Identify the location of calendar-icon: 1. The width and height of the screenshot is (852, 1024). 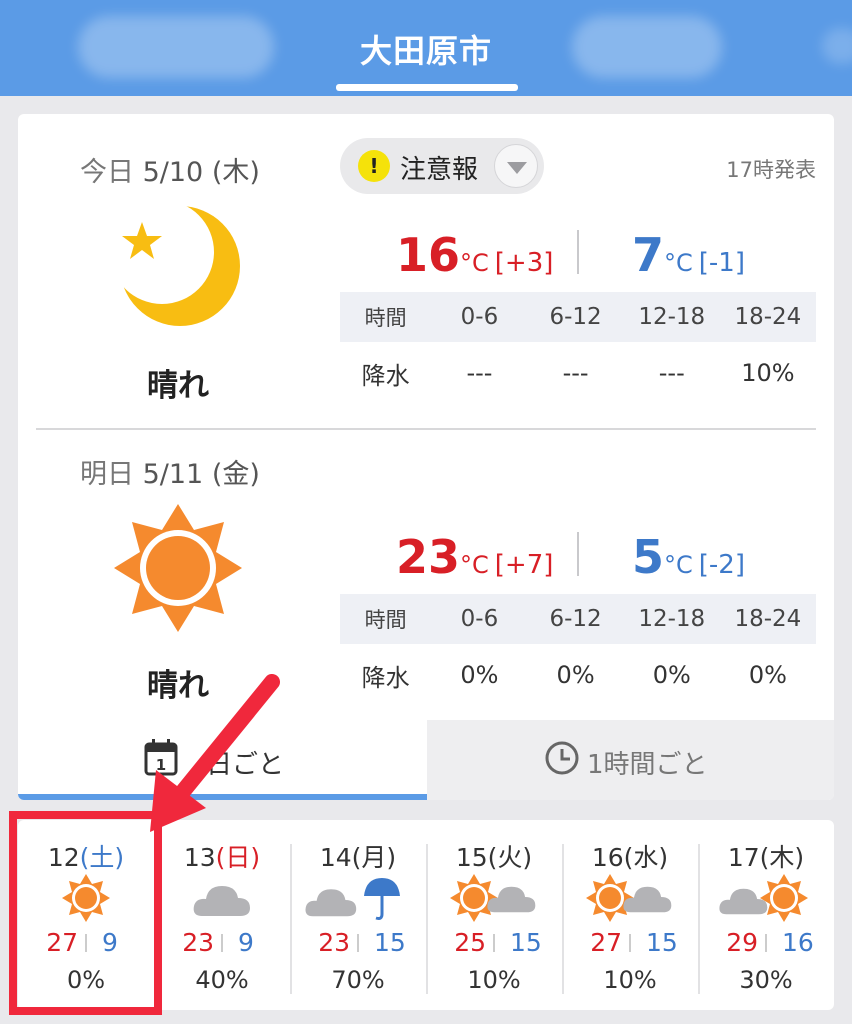
(161, 757).